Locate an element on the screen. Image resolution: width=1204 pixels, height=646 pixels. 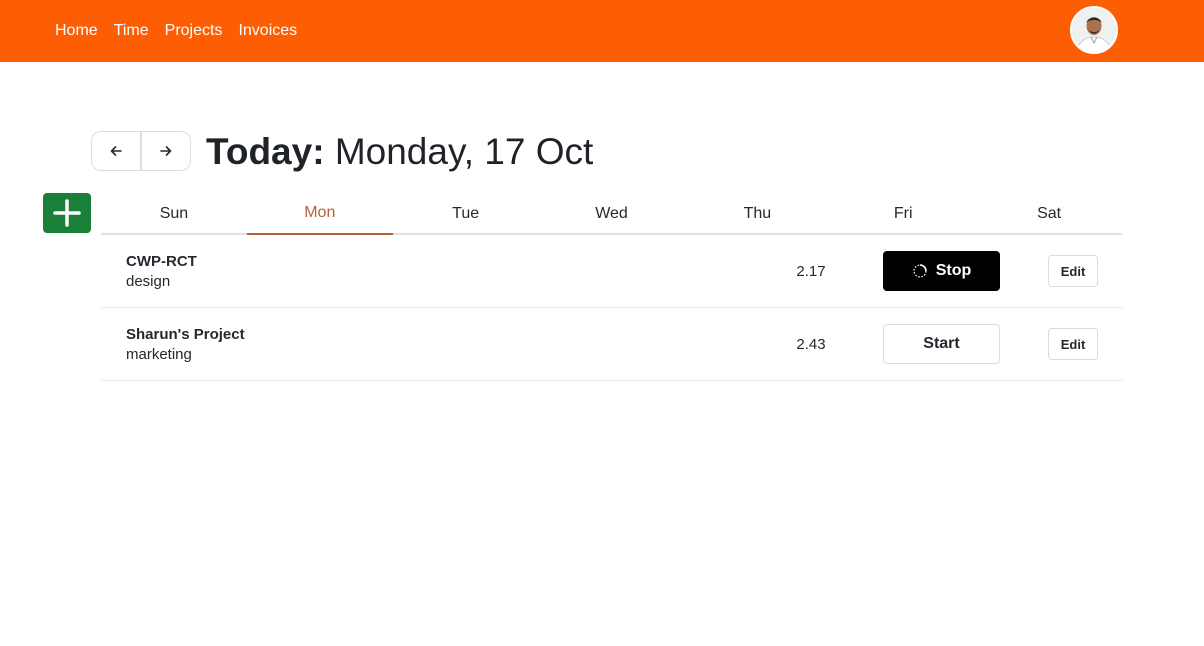
week-day-tabs: Sun Mon Tue Wed Thu Fri Sat is located at coordinates (611, 214).